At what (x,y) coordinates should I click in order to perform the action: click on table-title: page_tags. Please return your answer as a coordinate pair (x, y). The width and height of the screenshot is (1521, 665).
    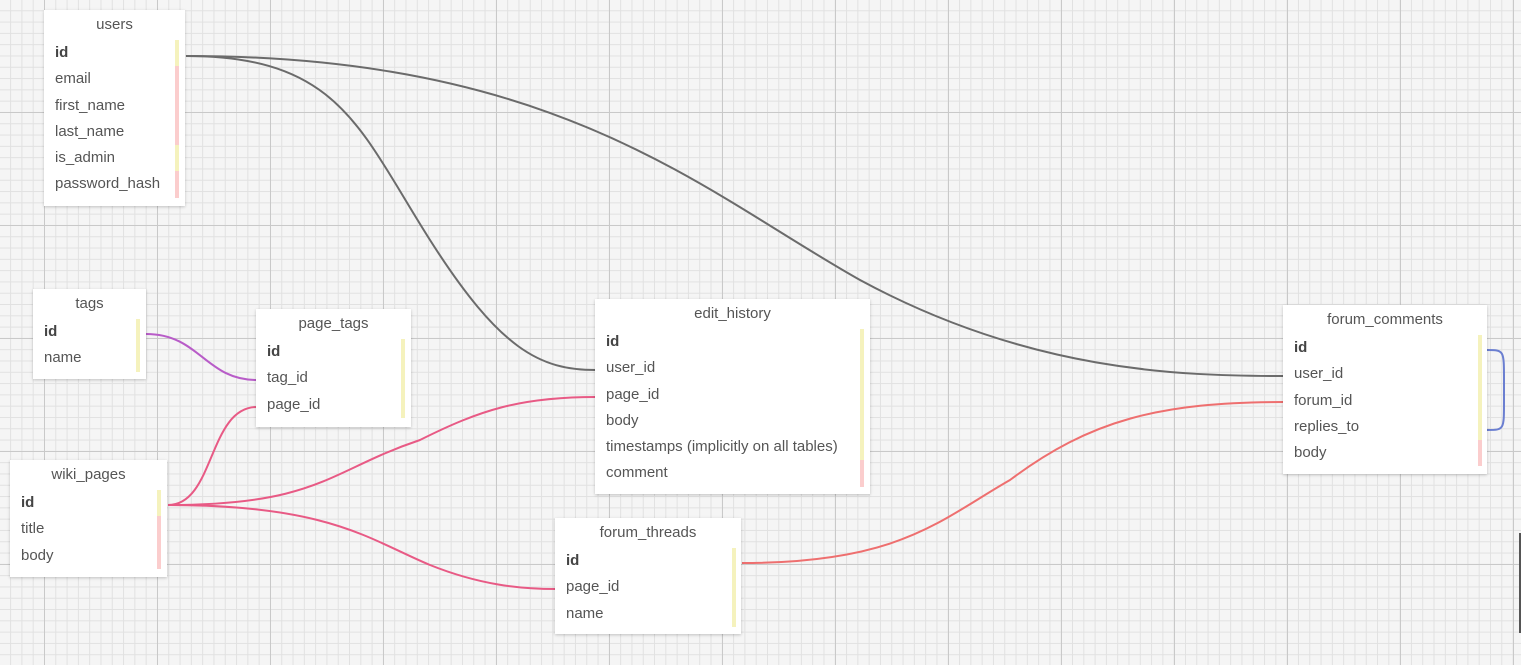
    Looking at the image, I should click on (333, 323).